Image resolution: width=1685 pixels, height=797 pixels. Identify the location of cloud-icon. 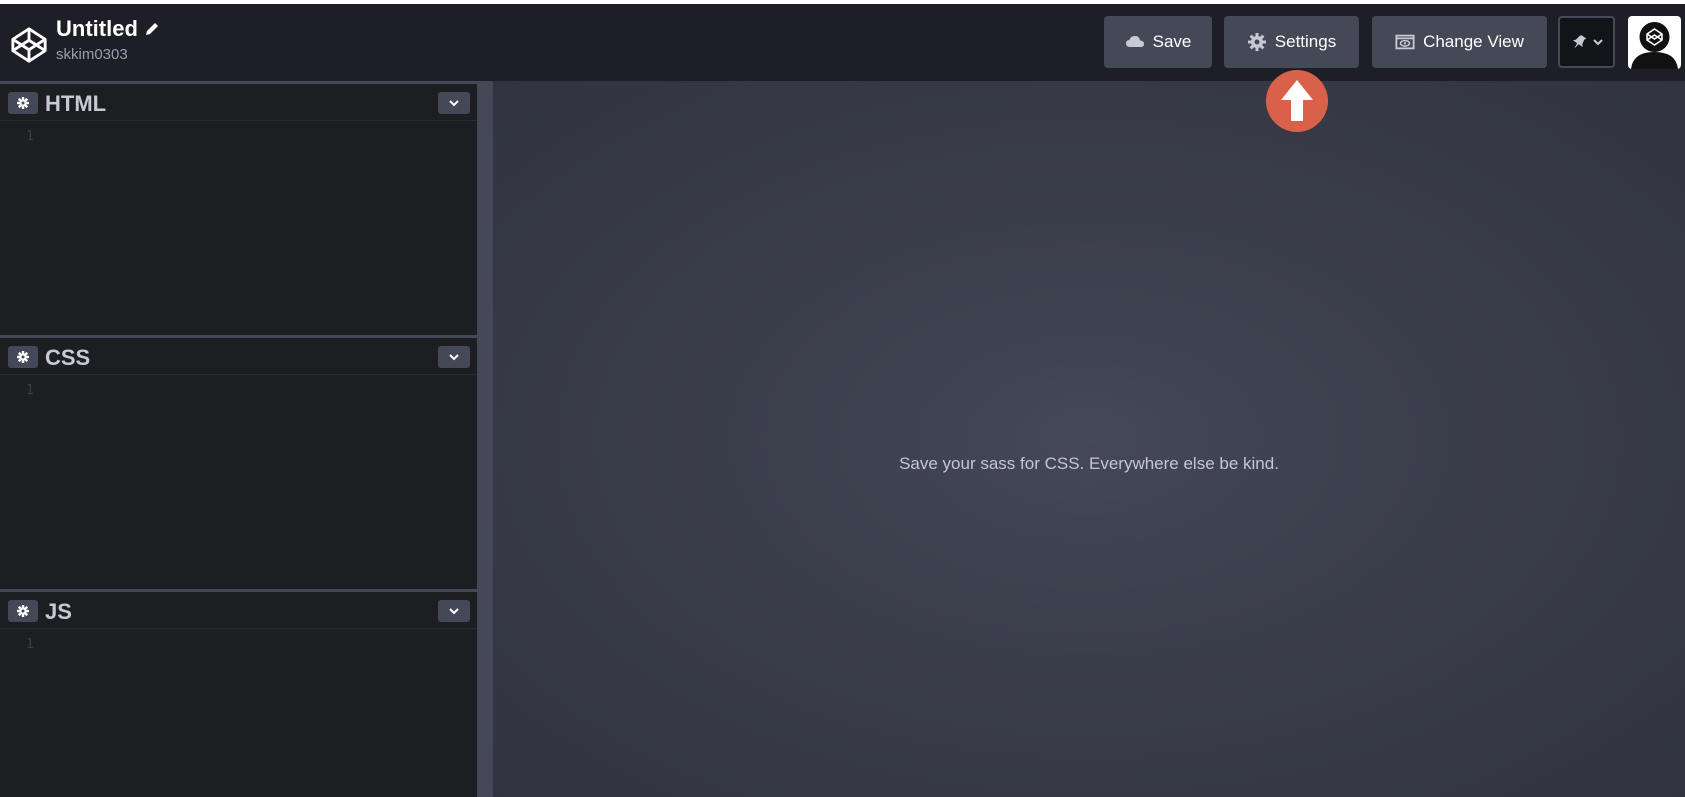
(1134, 41).